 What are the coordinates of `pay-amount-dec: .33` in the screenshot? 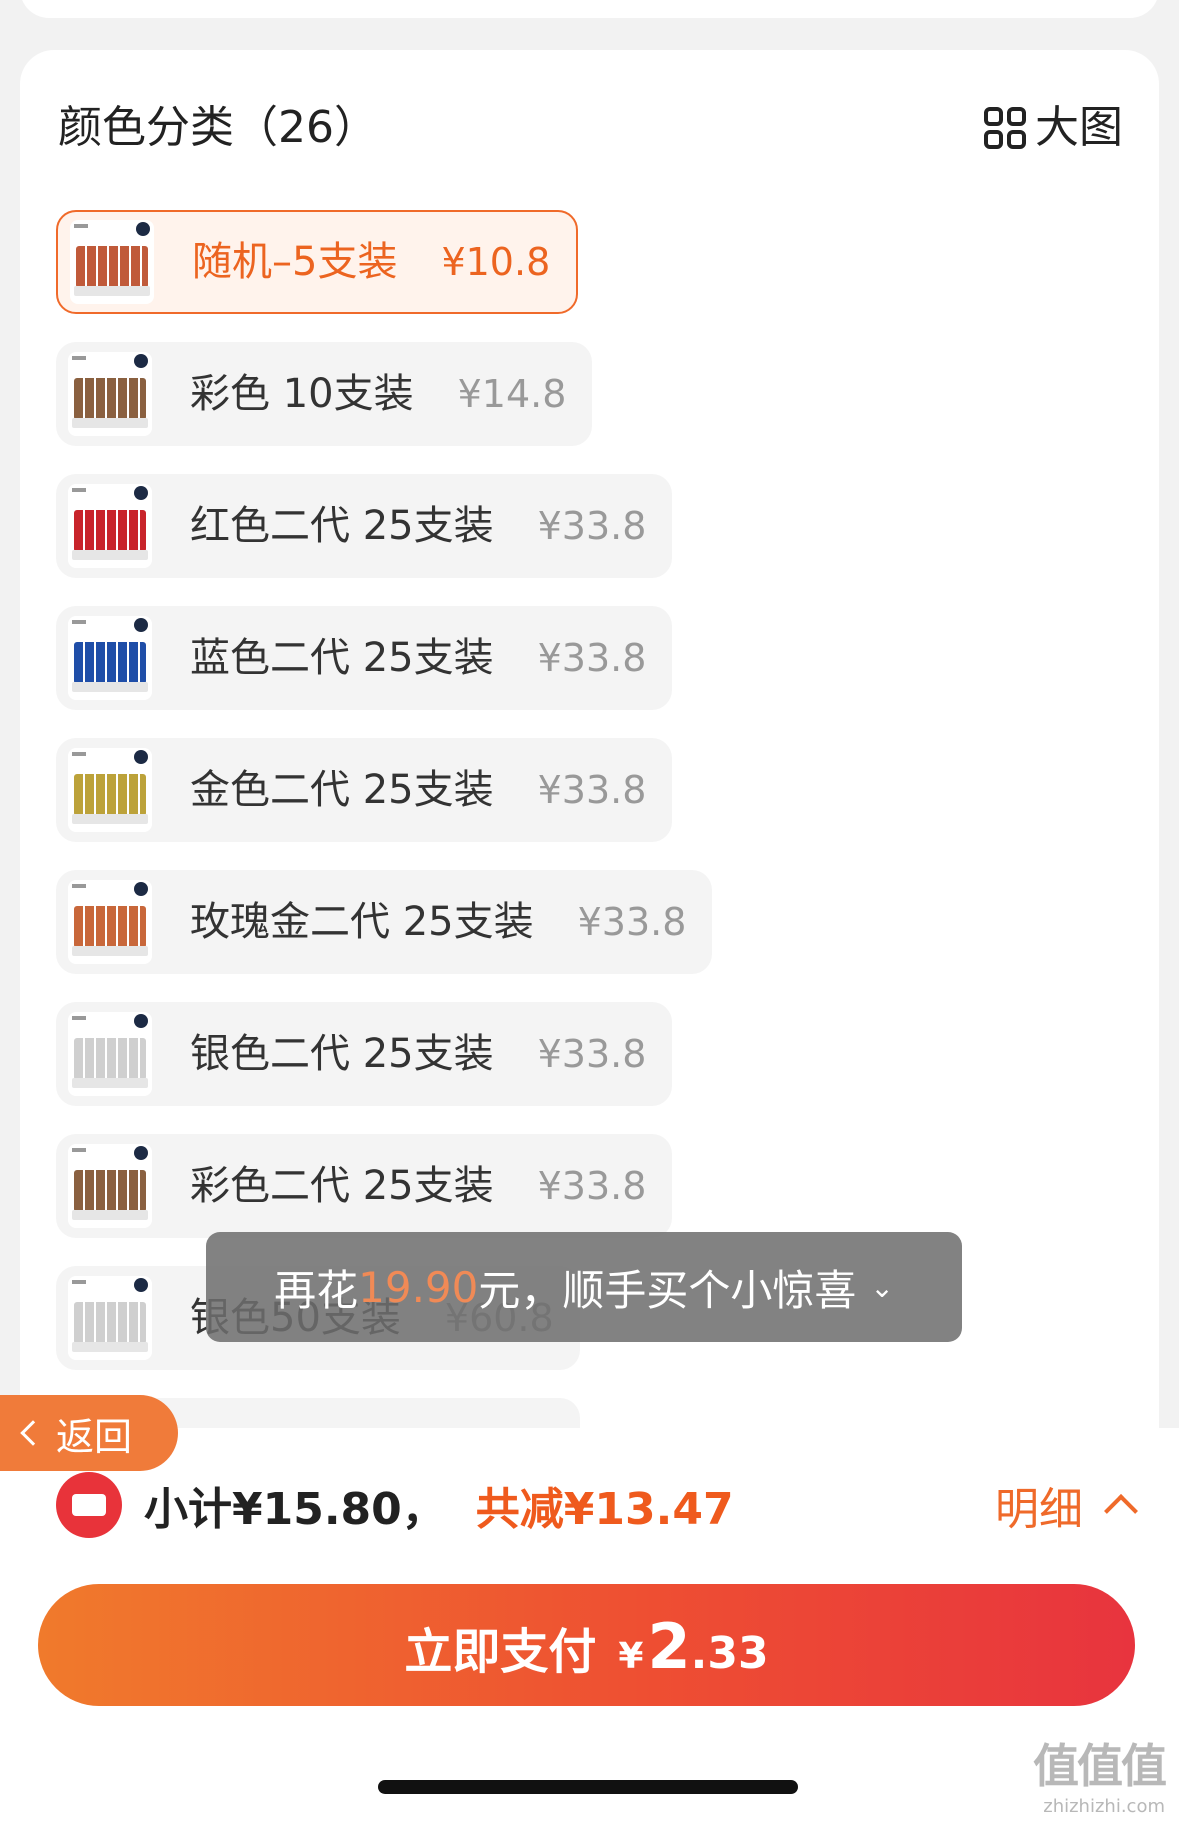 It's located at (729, 1653).